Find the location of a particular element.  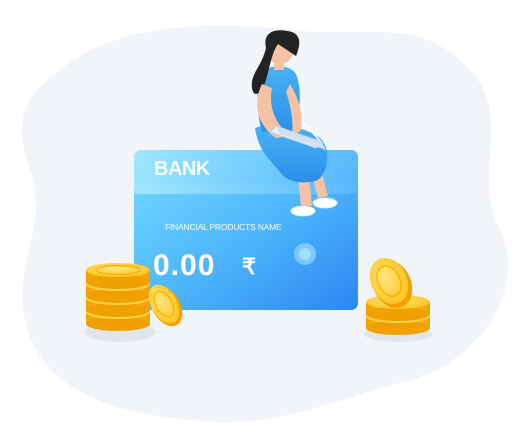

rupee-currency-symbol: ₹ is located at coordinates (249, 266).